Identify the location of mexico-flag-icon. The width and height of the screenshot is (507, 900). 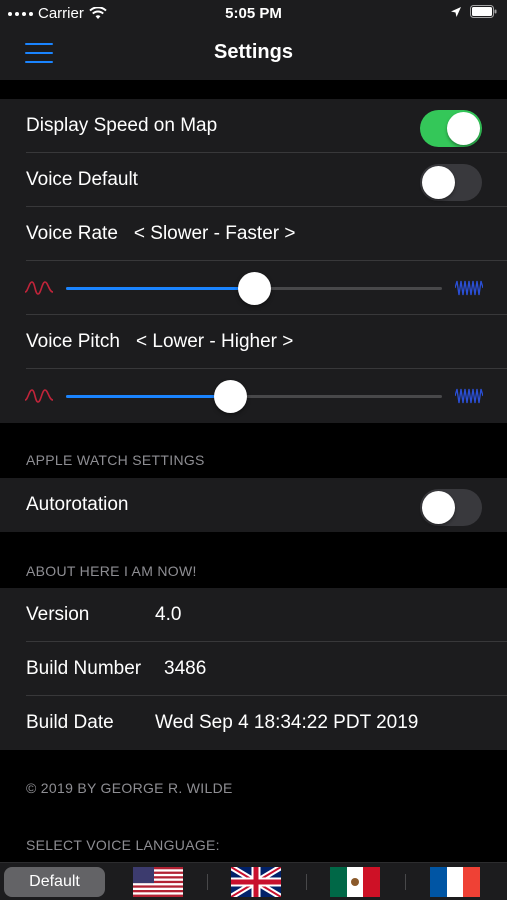
(355, 882).